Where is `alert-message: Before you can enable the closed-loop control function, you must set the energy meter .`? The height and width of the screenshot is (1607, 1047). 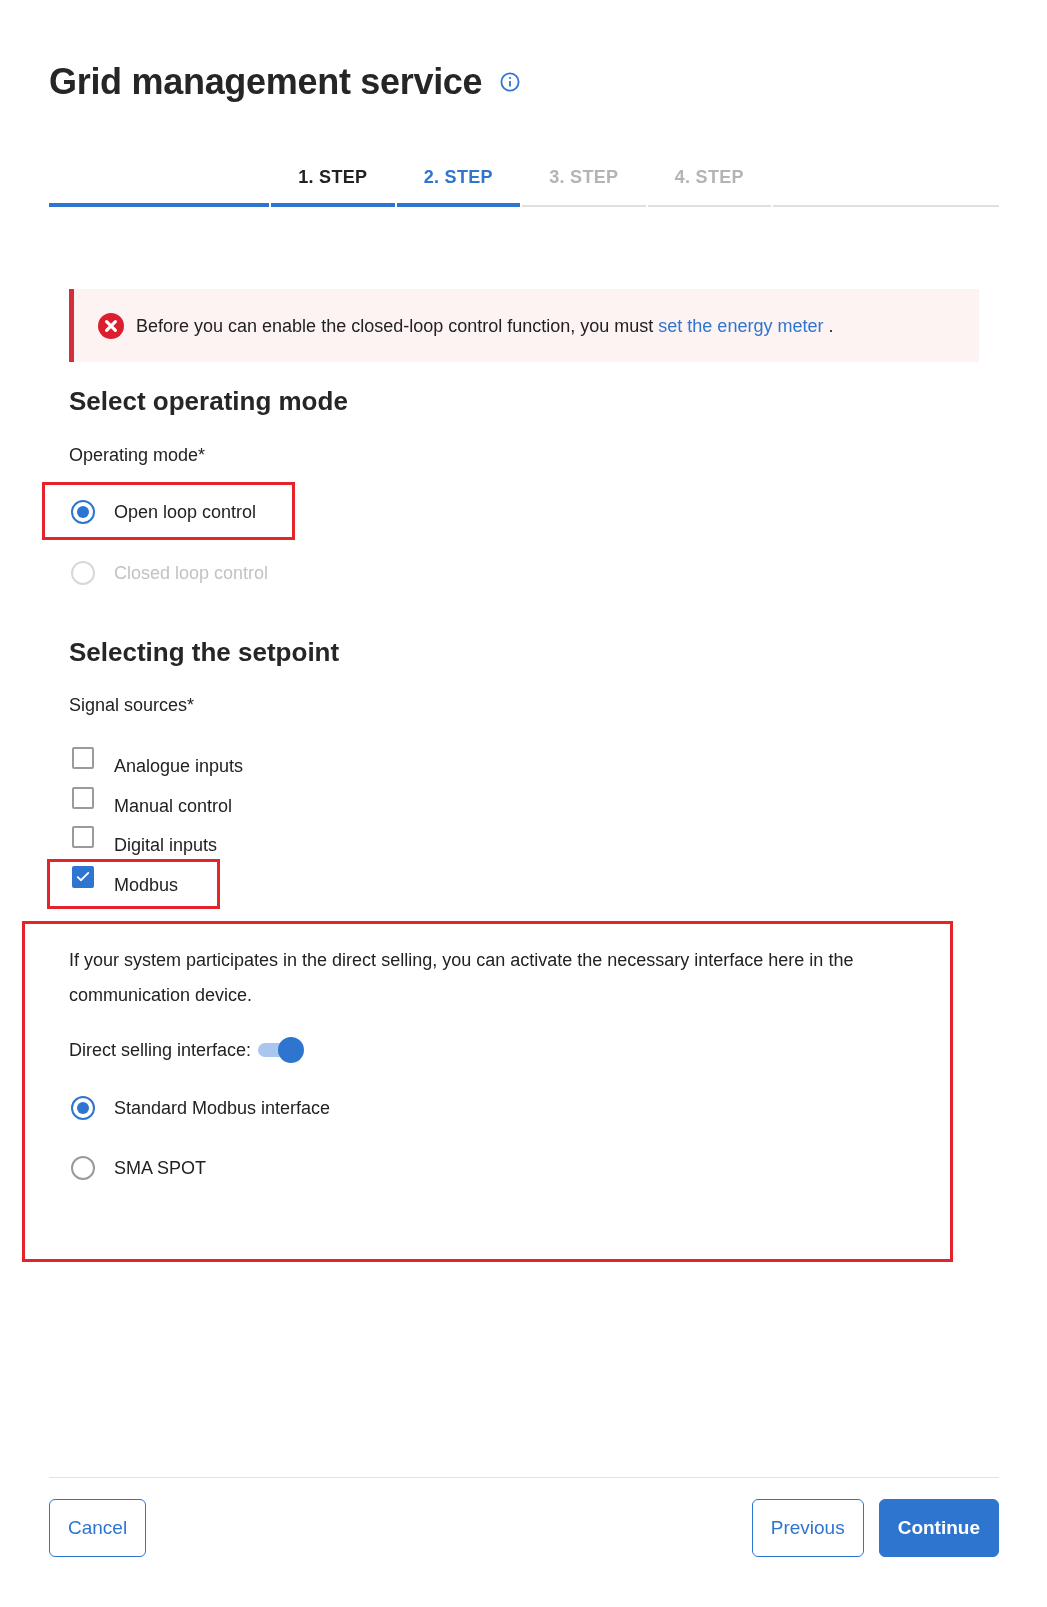 alert-message: Before you can enable the closed-loop control function, you must set the energy meter . is located at coordinates (485, 326).